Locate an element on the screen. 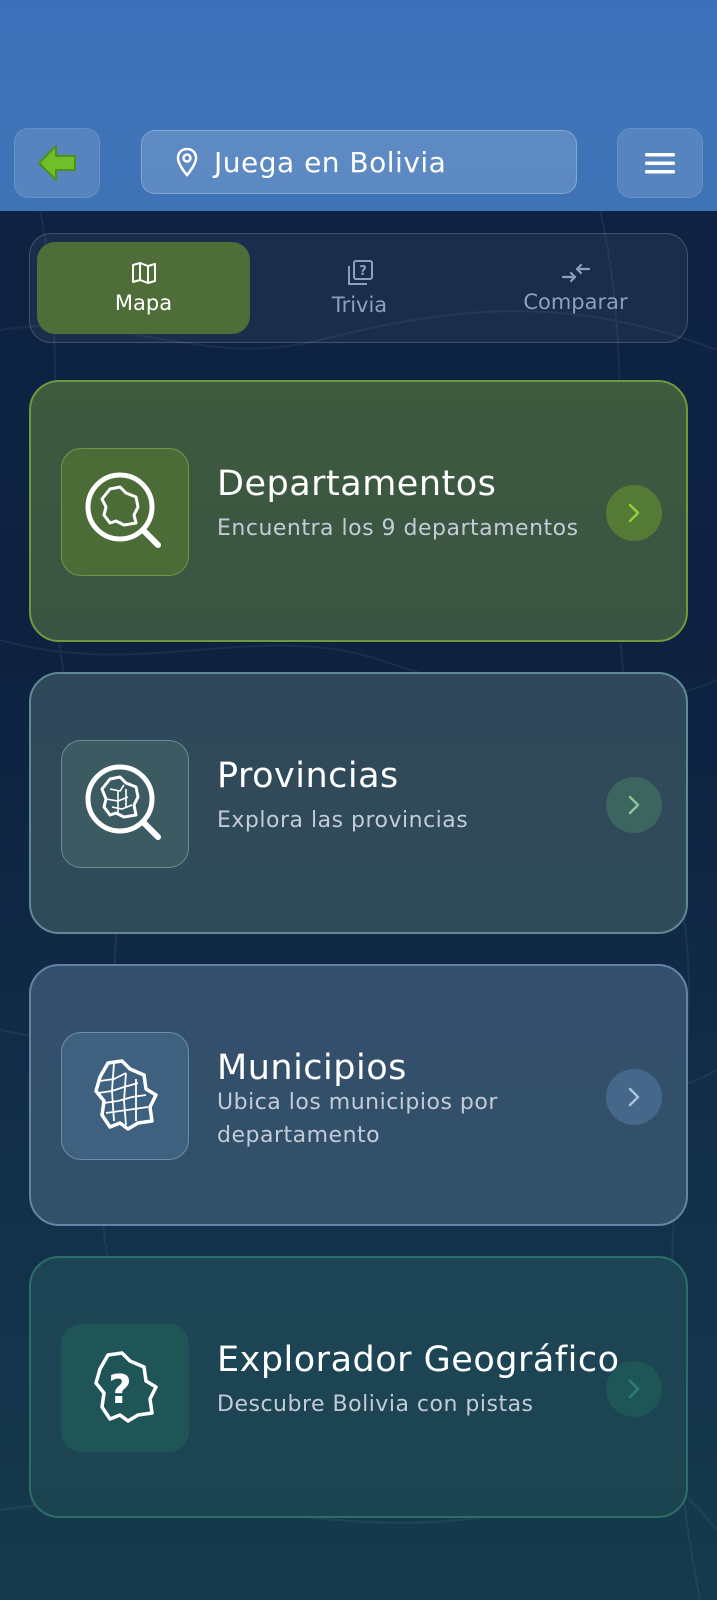  app-header: Juega en Bolivia is located at coordinates (358, 105).